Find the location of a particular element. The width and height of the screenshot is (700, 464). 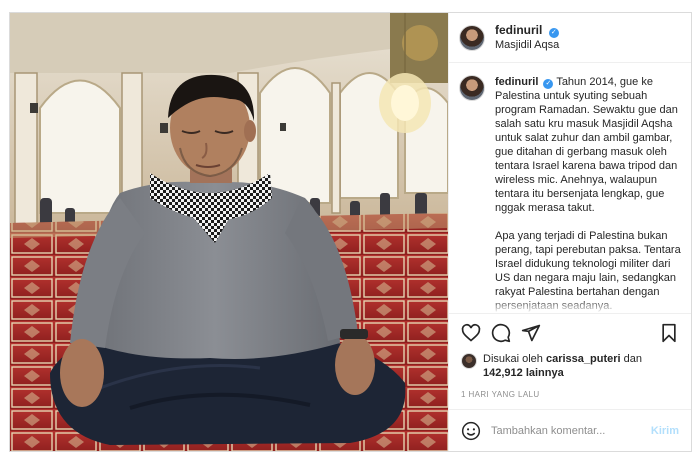

bookmark-icon is located at coordinates (669, 333).